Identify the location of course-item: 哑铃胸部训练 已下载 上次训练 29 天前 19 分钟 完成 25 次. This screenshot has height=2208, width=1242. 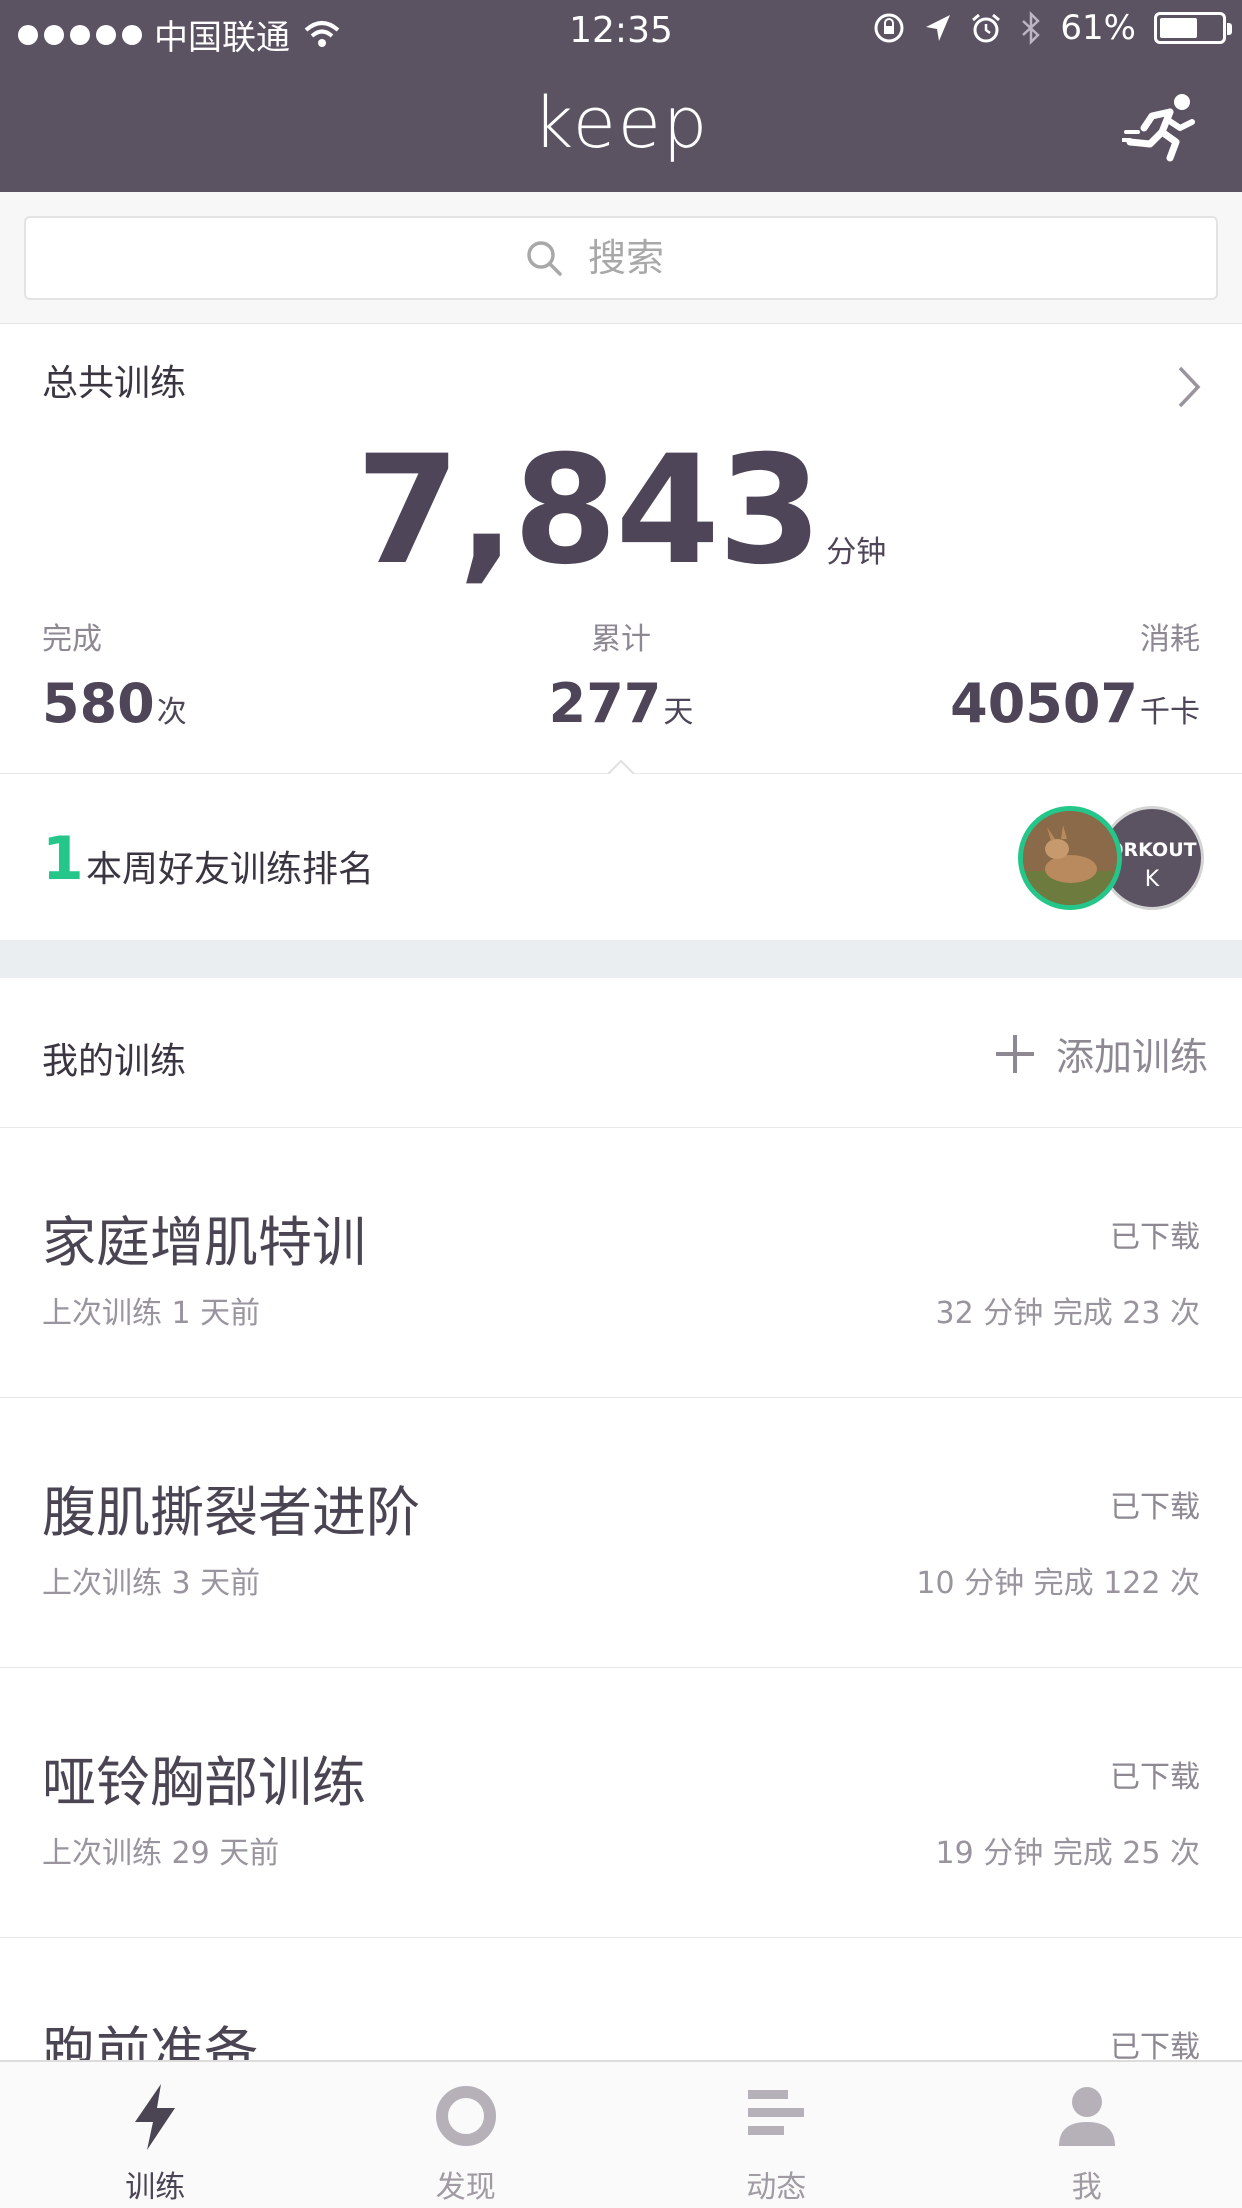
(621, 1803).